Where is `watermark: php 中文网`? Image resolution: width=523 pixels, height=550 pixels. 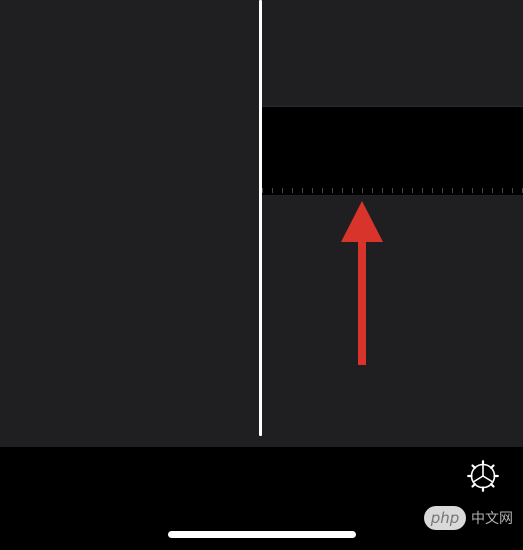 watermark: php 中文网 is located at coordinates (468, 518).